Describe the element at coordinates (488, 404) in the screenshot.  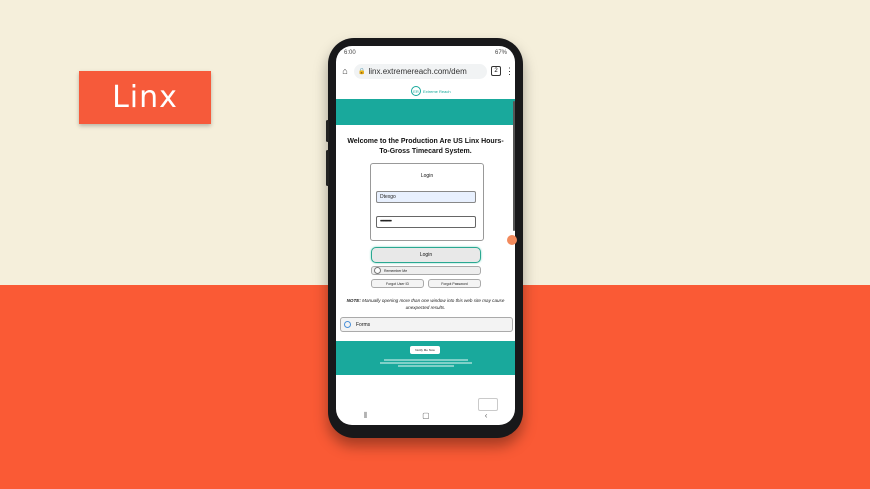
I see `video-camera-icon` at that location.